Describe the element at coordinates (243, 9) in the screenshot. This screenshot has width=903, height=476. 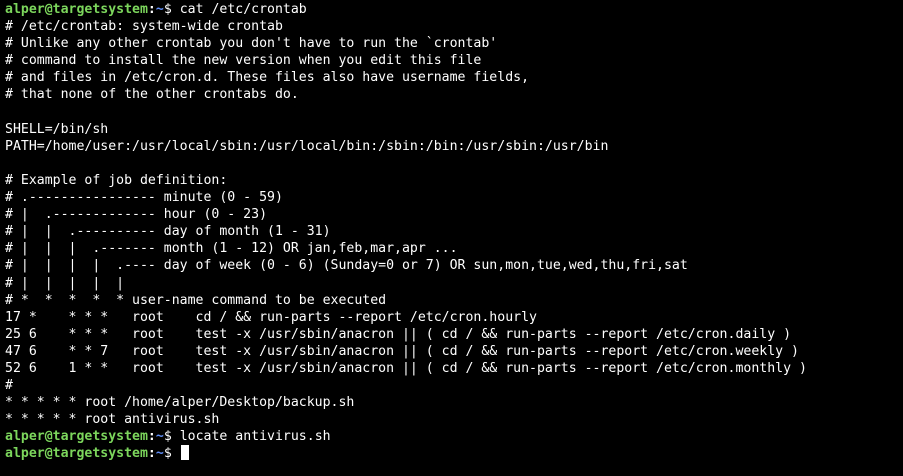
I see `command-text: cat /etc/crontab` at that location.